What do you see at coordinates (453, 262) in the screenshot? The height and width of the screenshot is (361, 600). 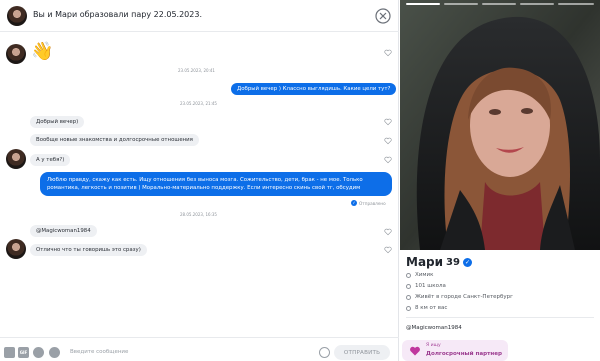 I see `profile-age: 39` at bounding box center [453, 262].